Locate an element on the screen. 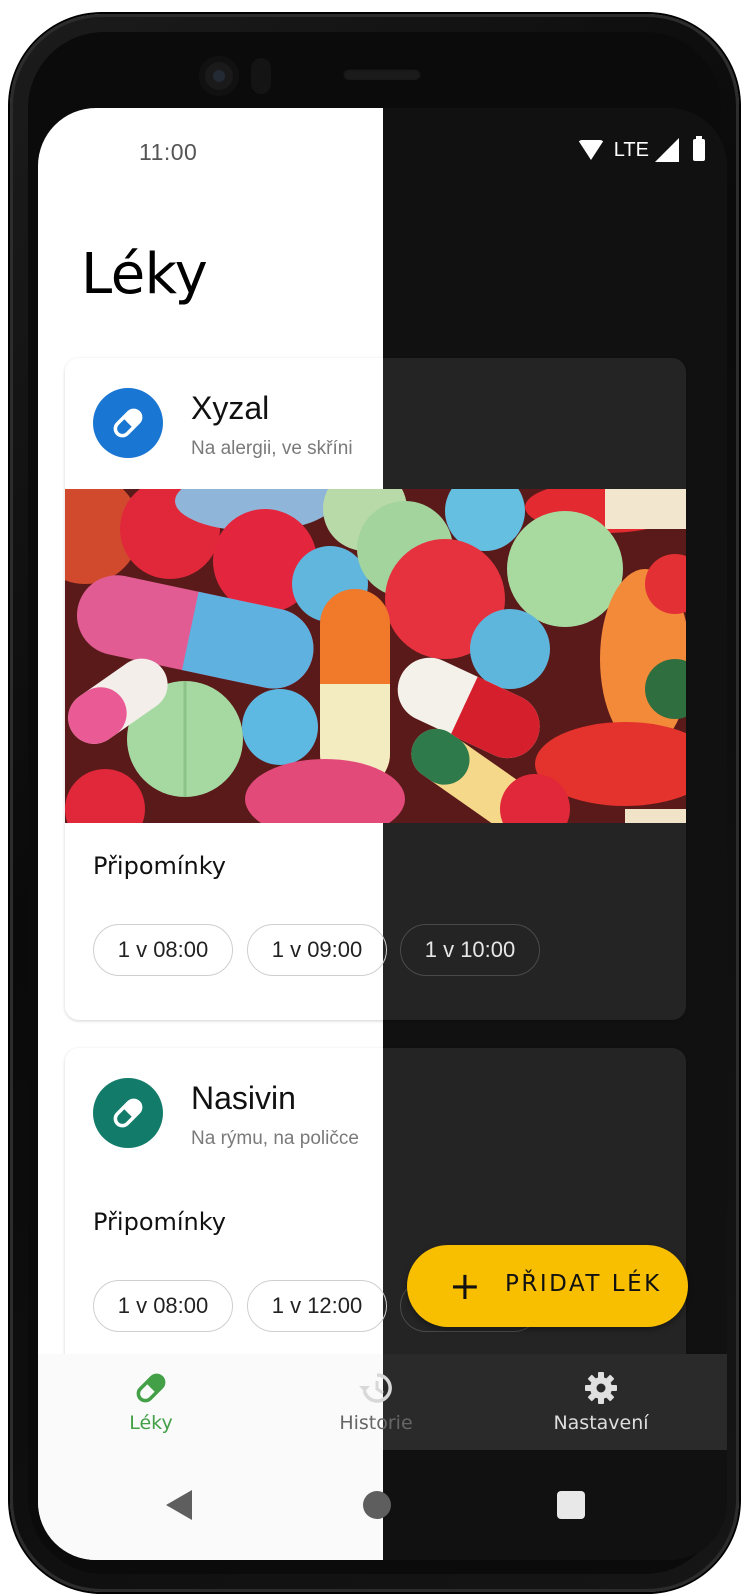  battery-icon is located at coordinates (699, 148).